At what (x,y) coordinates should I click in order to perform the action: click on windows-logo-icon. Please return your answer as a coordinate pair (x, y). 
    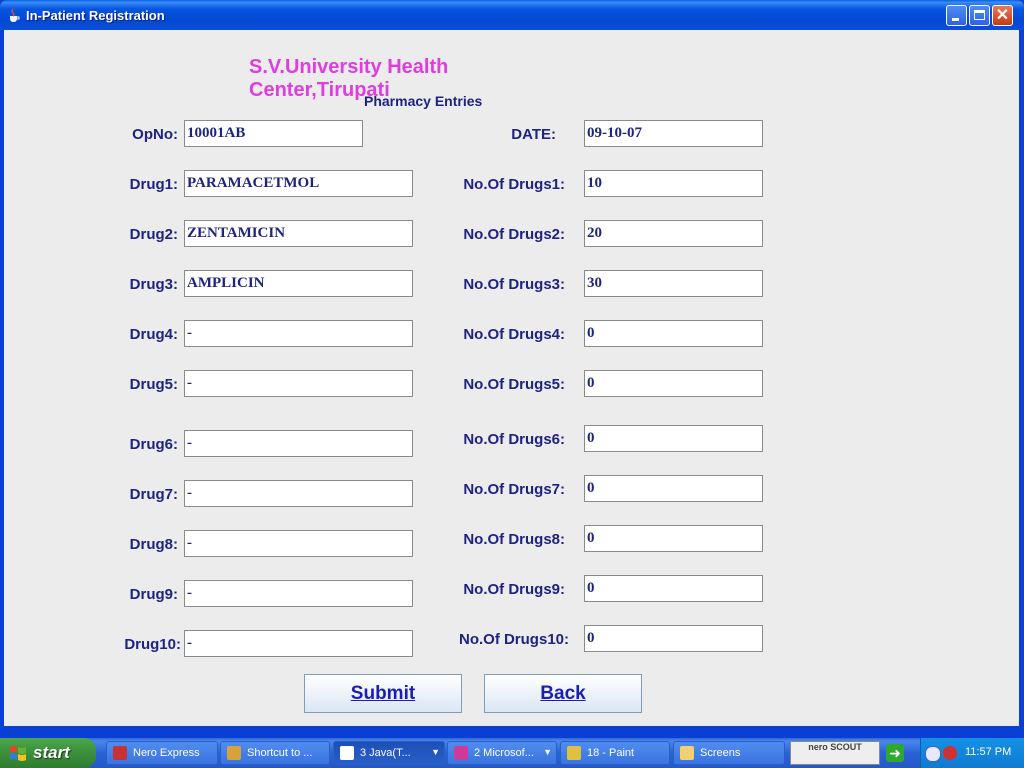
    Looking at the image, I should click on (18, 753).